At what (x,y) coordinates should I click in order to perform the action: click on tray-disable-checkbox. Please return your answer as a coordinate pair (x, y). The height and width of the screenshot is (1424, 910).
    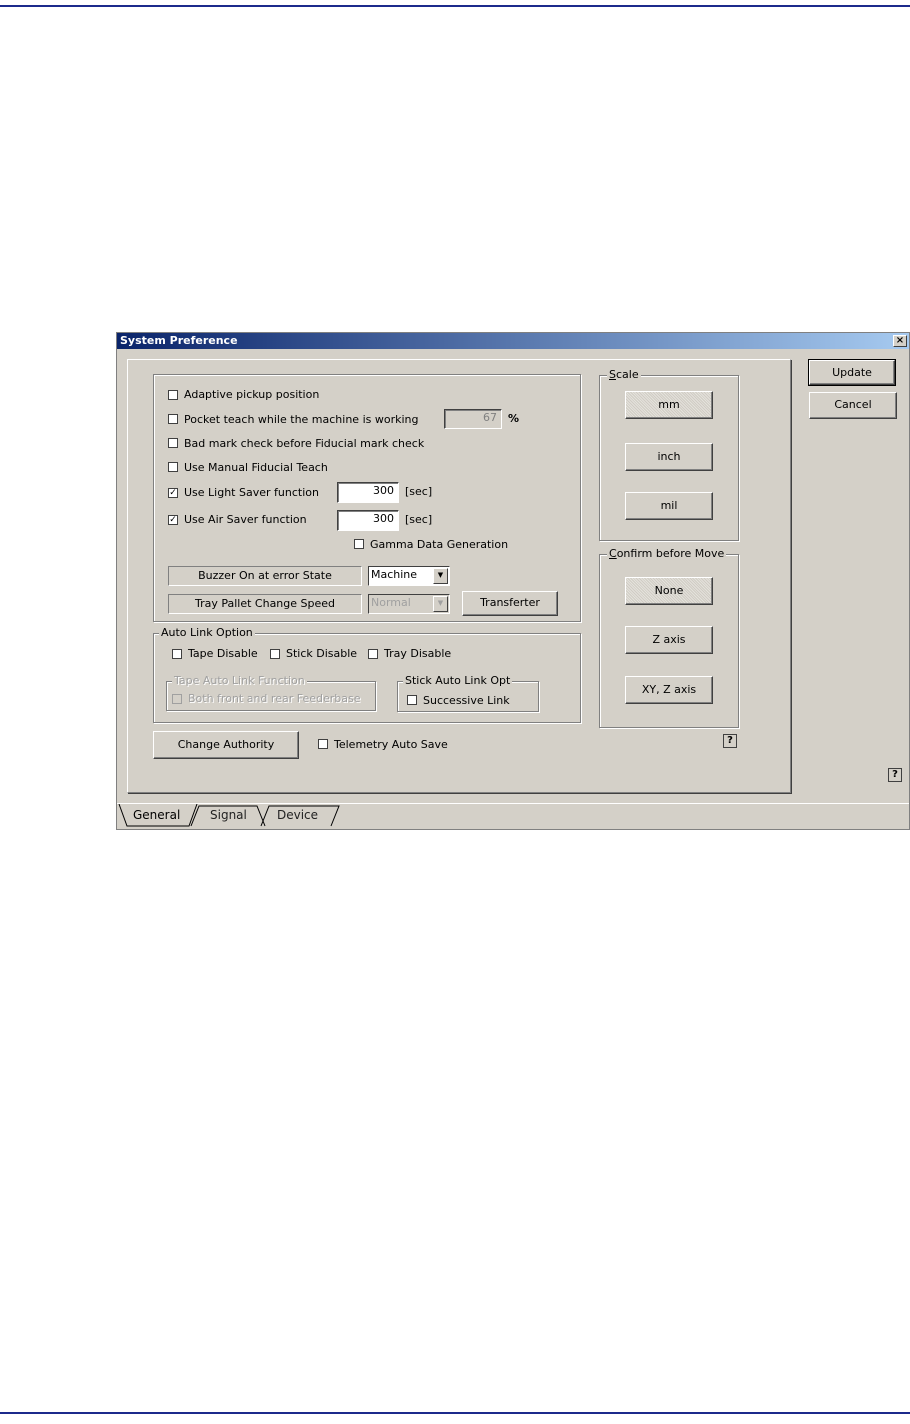
    Looking at the image, I should click on (373, 654).